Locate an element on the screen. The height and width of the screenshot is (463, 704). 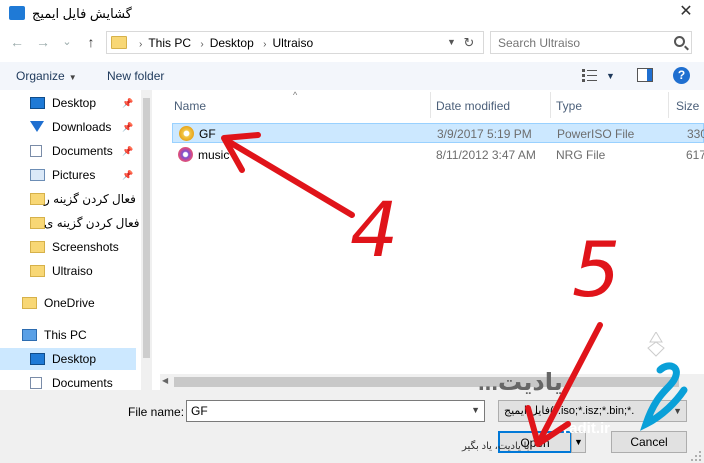
search-box is located at coordinates (591, 42).